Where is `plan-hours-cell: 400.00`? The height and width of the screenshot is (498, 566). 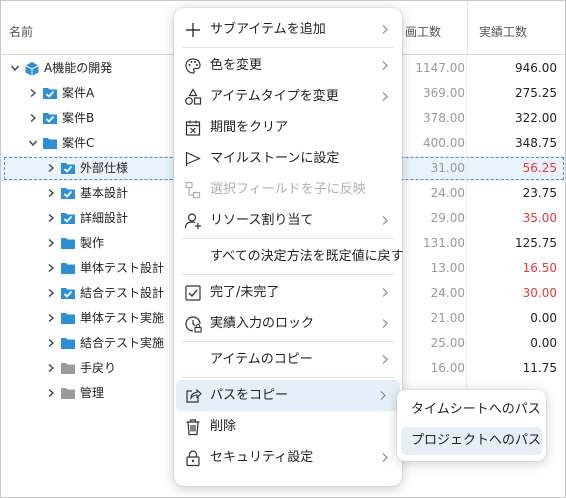
plan-hours-cell: 400.00 is located at coordinates (433, 143).